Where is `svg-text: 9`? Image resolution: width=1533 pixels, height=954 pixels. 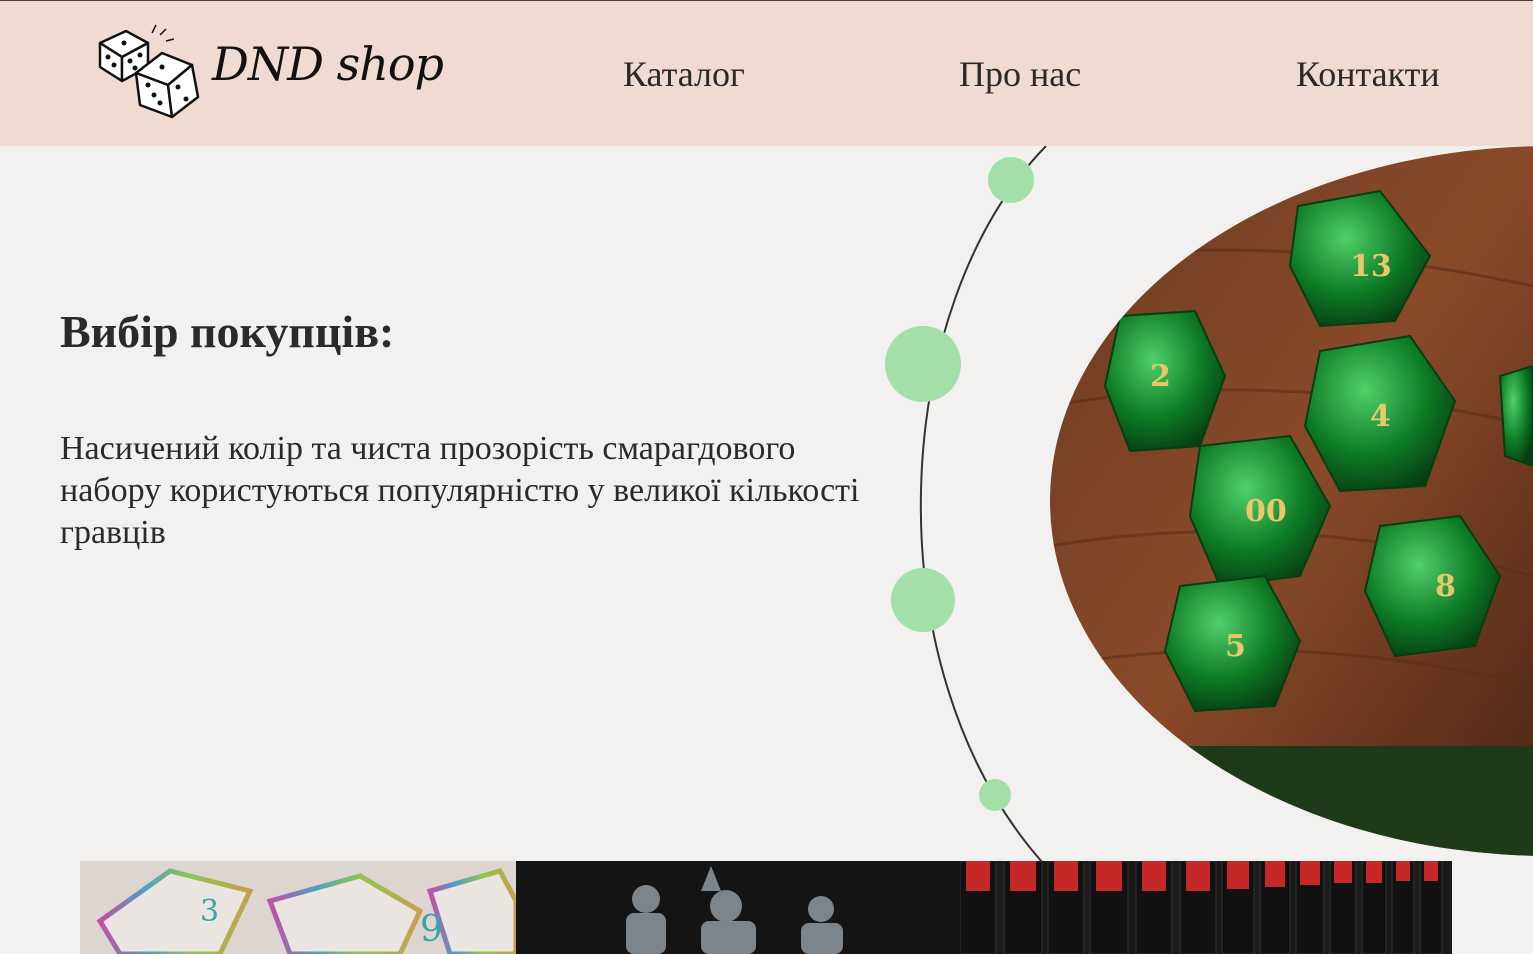
svg-text: 9 is located at coordinates (431, 929).